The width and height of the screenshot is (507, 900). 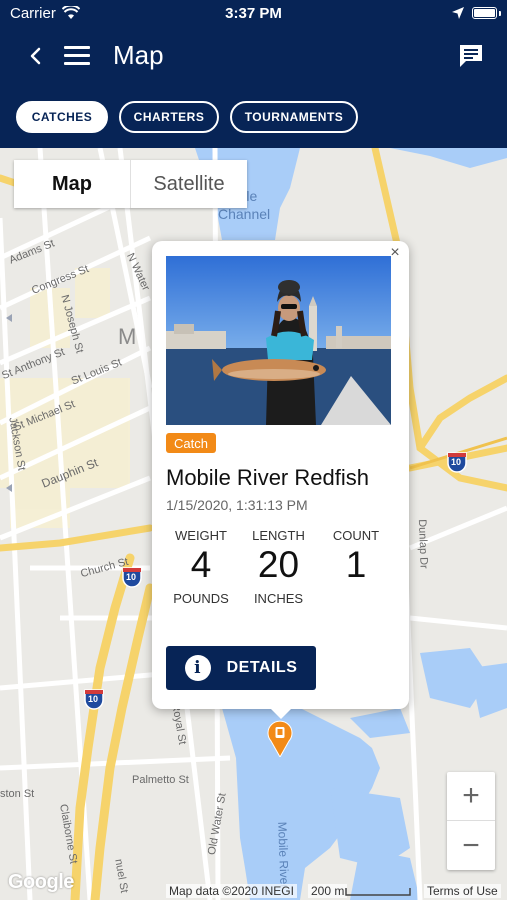 I want to click on terms-of-use-link: Terms of Use, so click(x=462, y=891).